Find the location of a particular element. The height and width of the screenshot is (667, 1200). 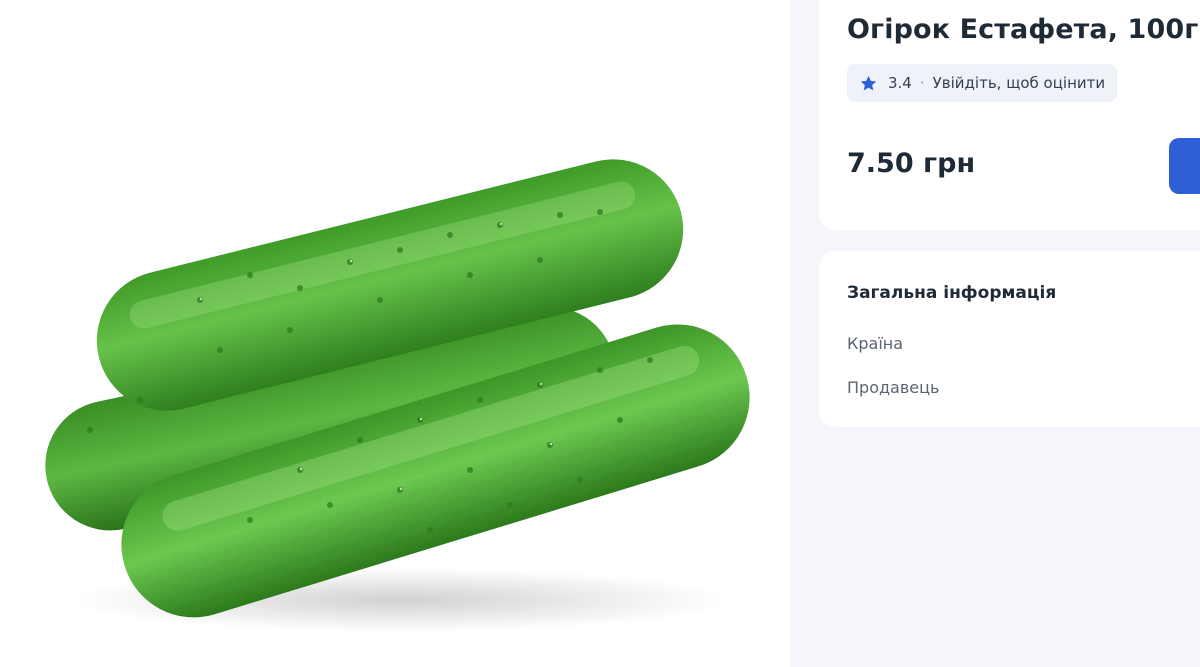

product-price: 7.50 грн is located at coordinates (911, 163).